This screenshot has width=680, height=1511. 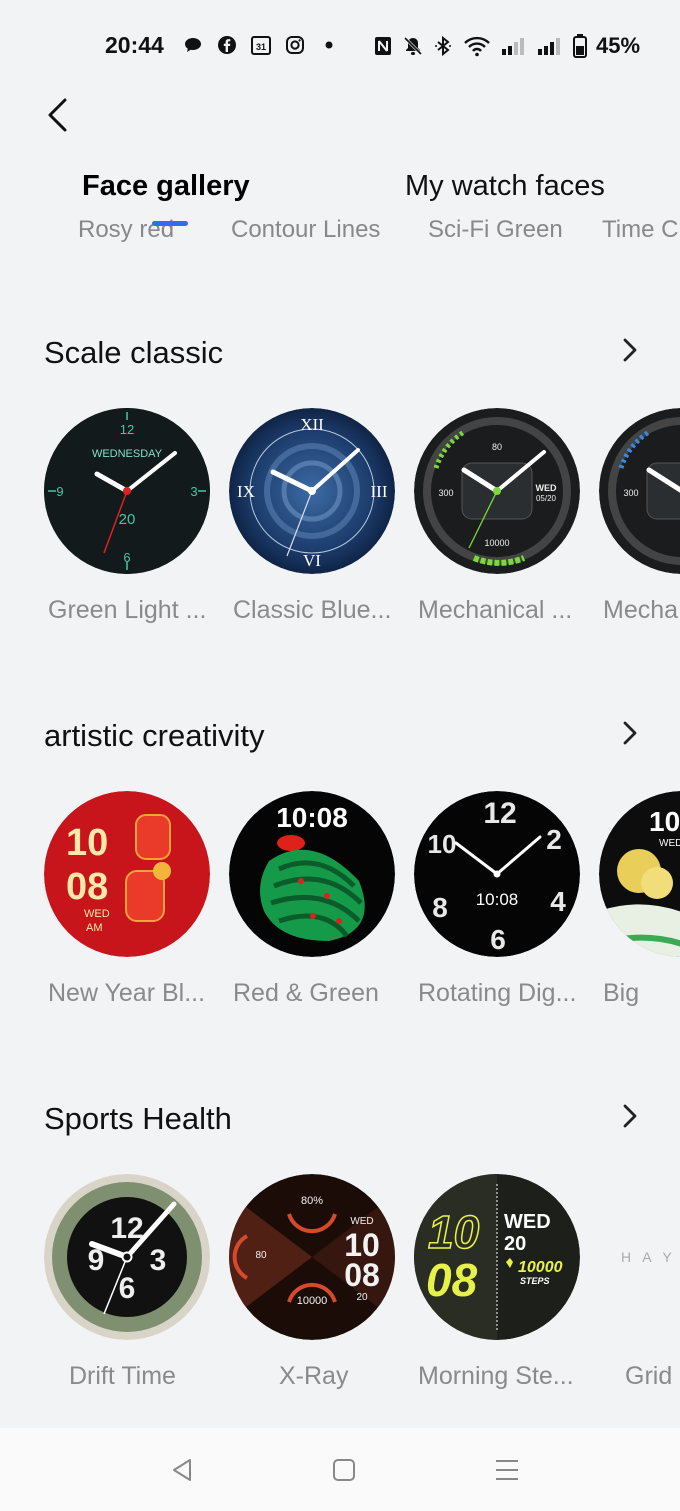 What do you see at coordinates (312, 491) in the screenshot?
I see `watch-face-preview: XII III VI IX` at bounding box center [312, 491].